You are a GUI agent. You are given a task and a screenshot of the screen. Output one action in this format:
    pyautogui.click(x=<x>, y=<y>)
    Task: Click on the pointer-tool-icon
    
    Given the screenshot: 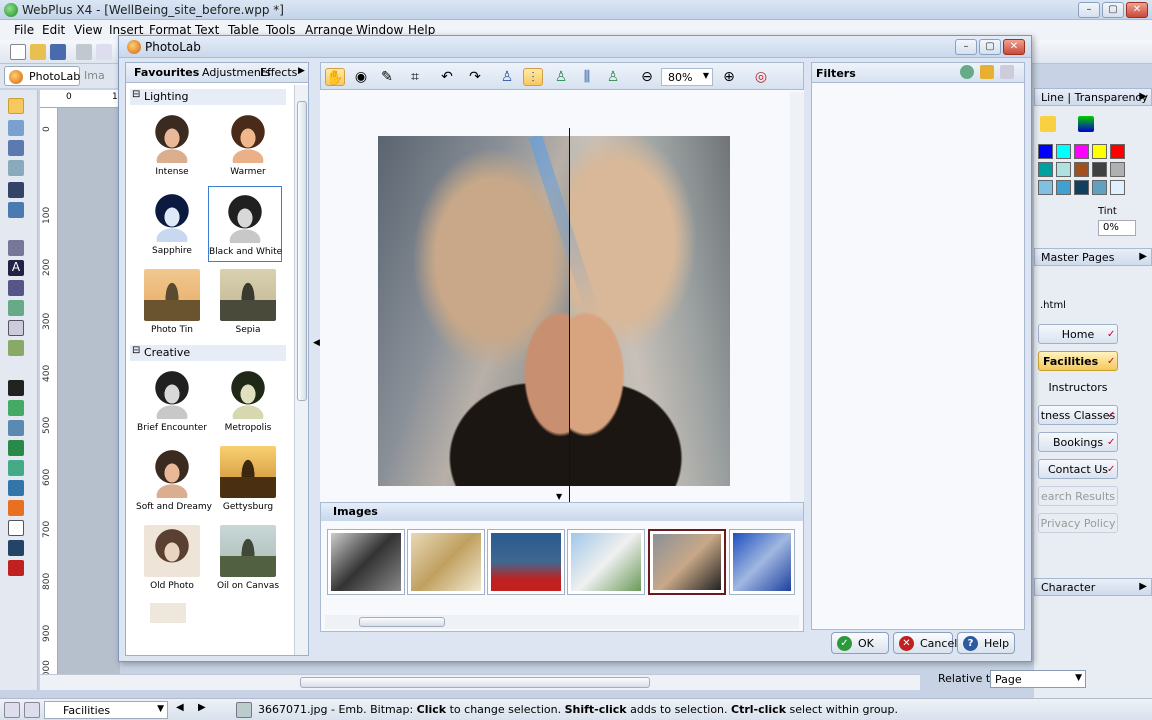 What is the action you would take?
    pyautogui.click(x=16, y=106)
    